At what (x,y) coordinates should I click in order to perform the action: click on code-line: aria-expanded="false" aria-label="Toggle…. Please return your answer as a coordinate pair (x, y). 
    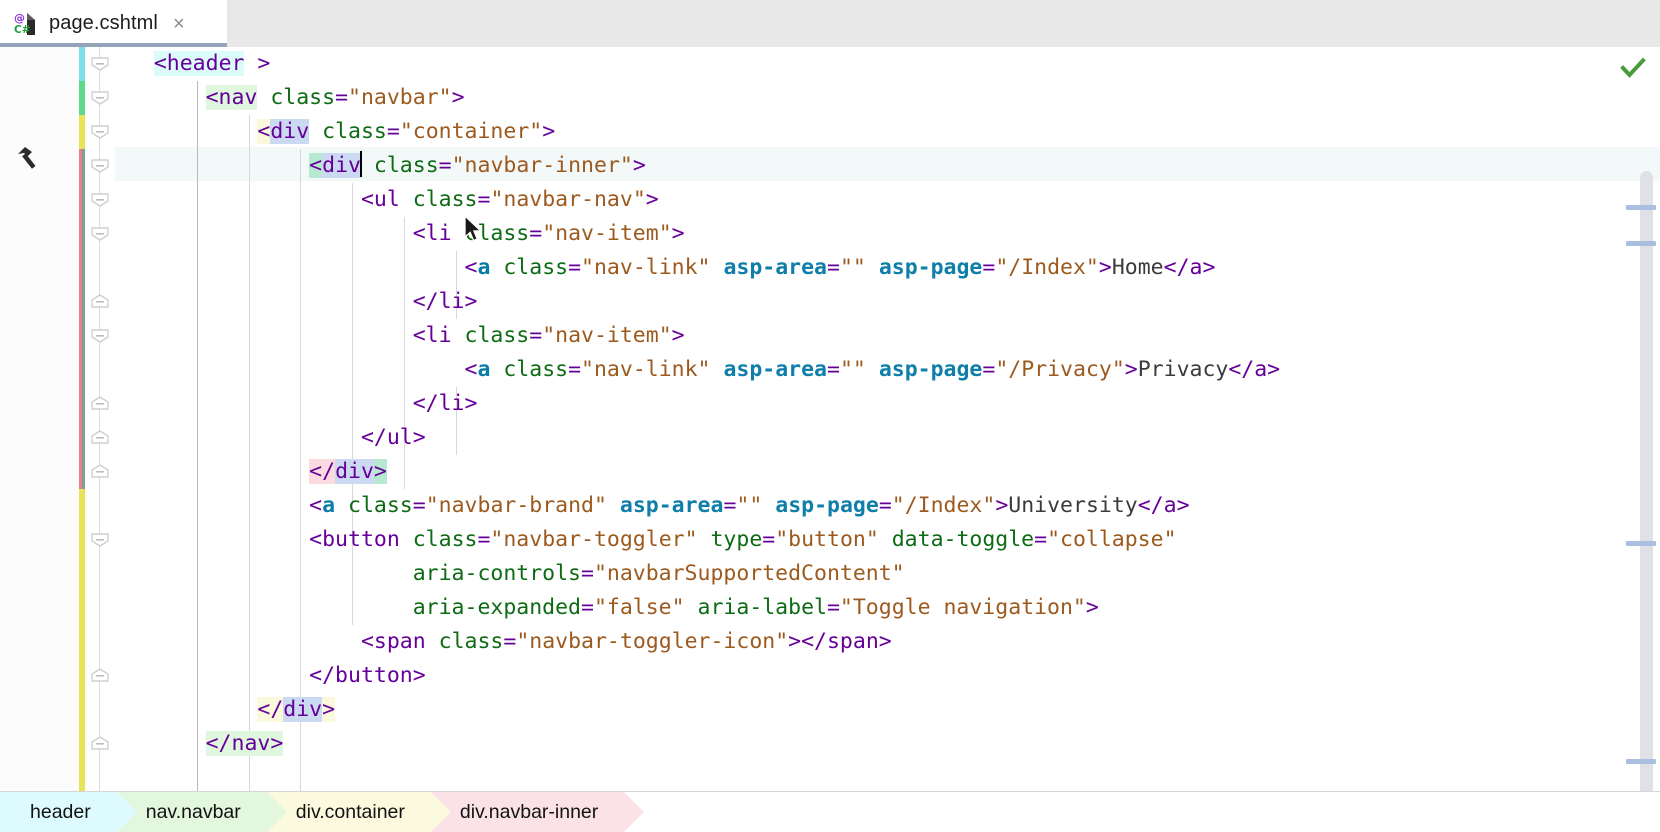
    Looking at the image, I should click on (697, 608).